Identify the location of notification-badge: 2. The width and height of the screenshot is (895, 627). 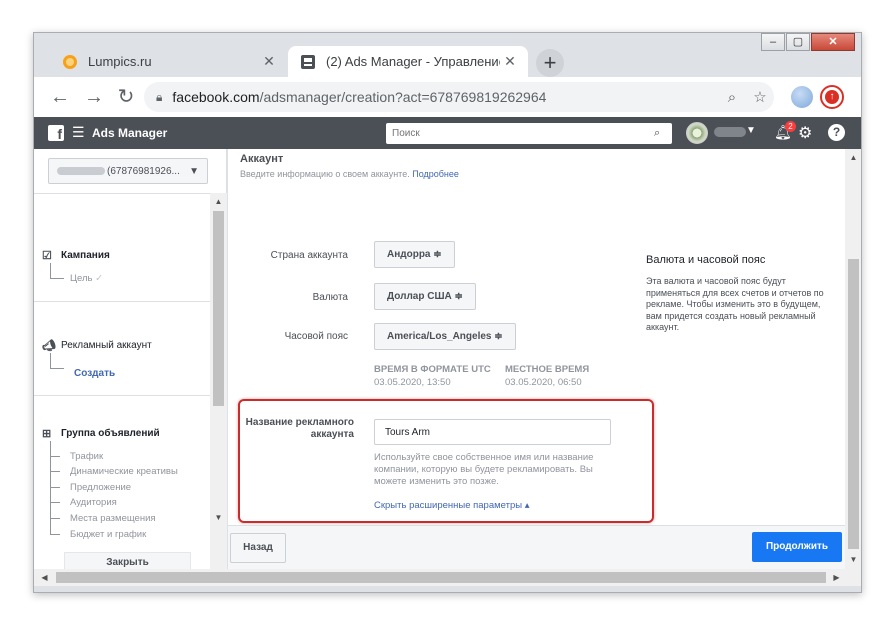
(790, 126).